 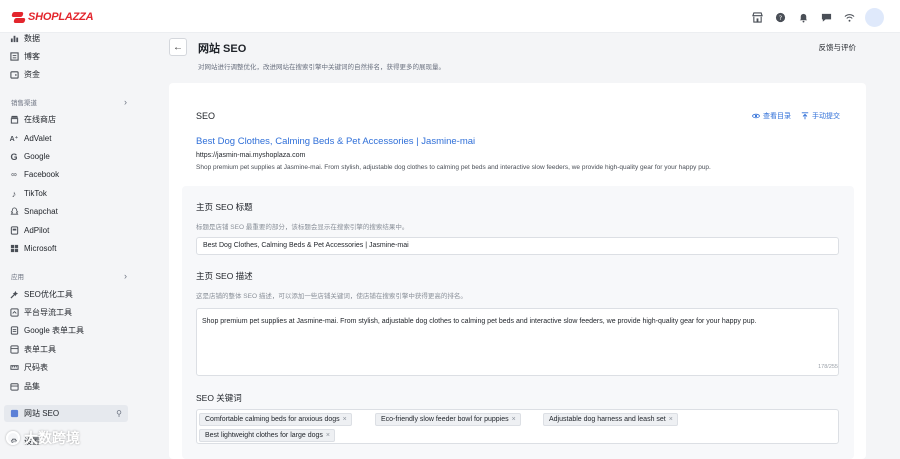 What do you see at coordinates (14, 350) in the screenshot?
I see `form2-icon` at bounding box center [14, 350].